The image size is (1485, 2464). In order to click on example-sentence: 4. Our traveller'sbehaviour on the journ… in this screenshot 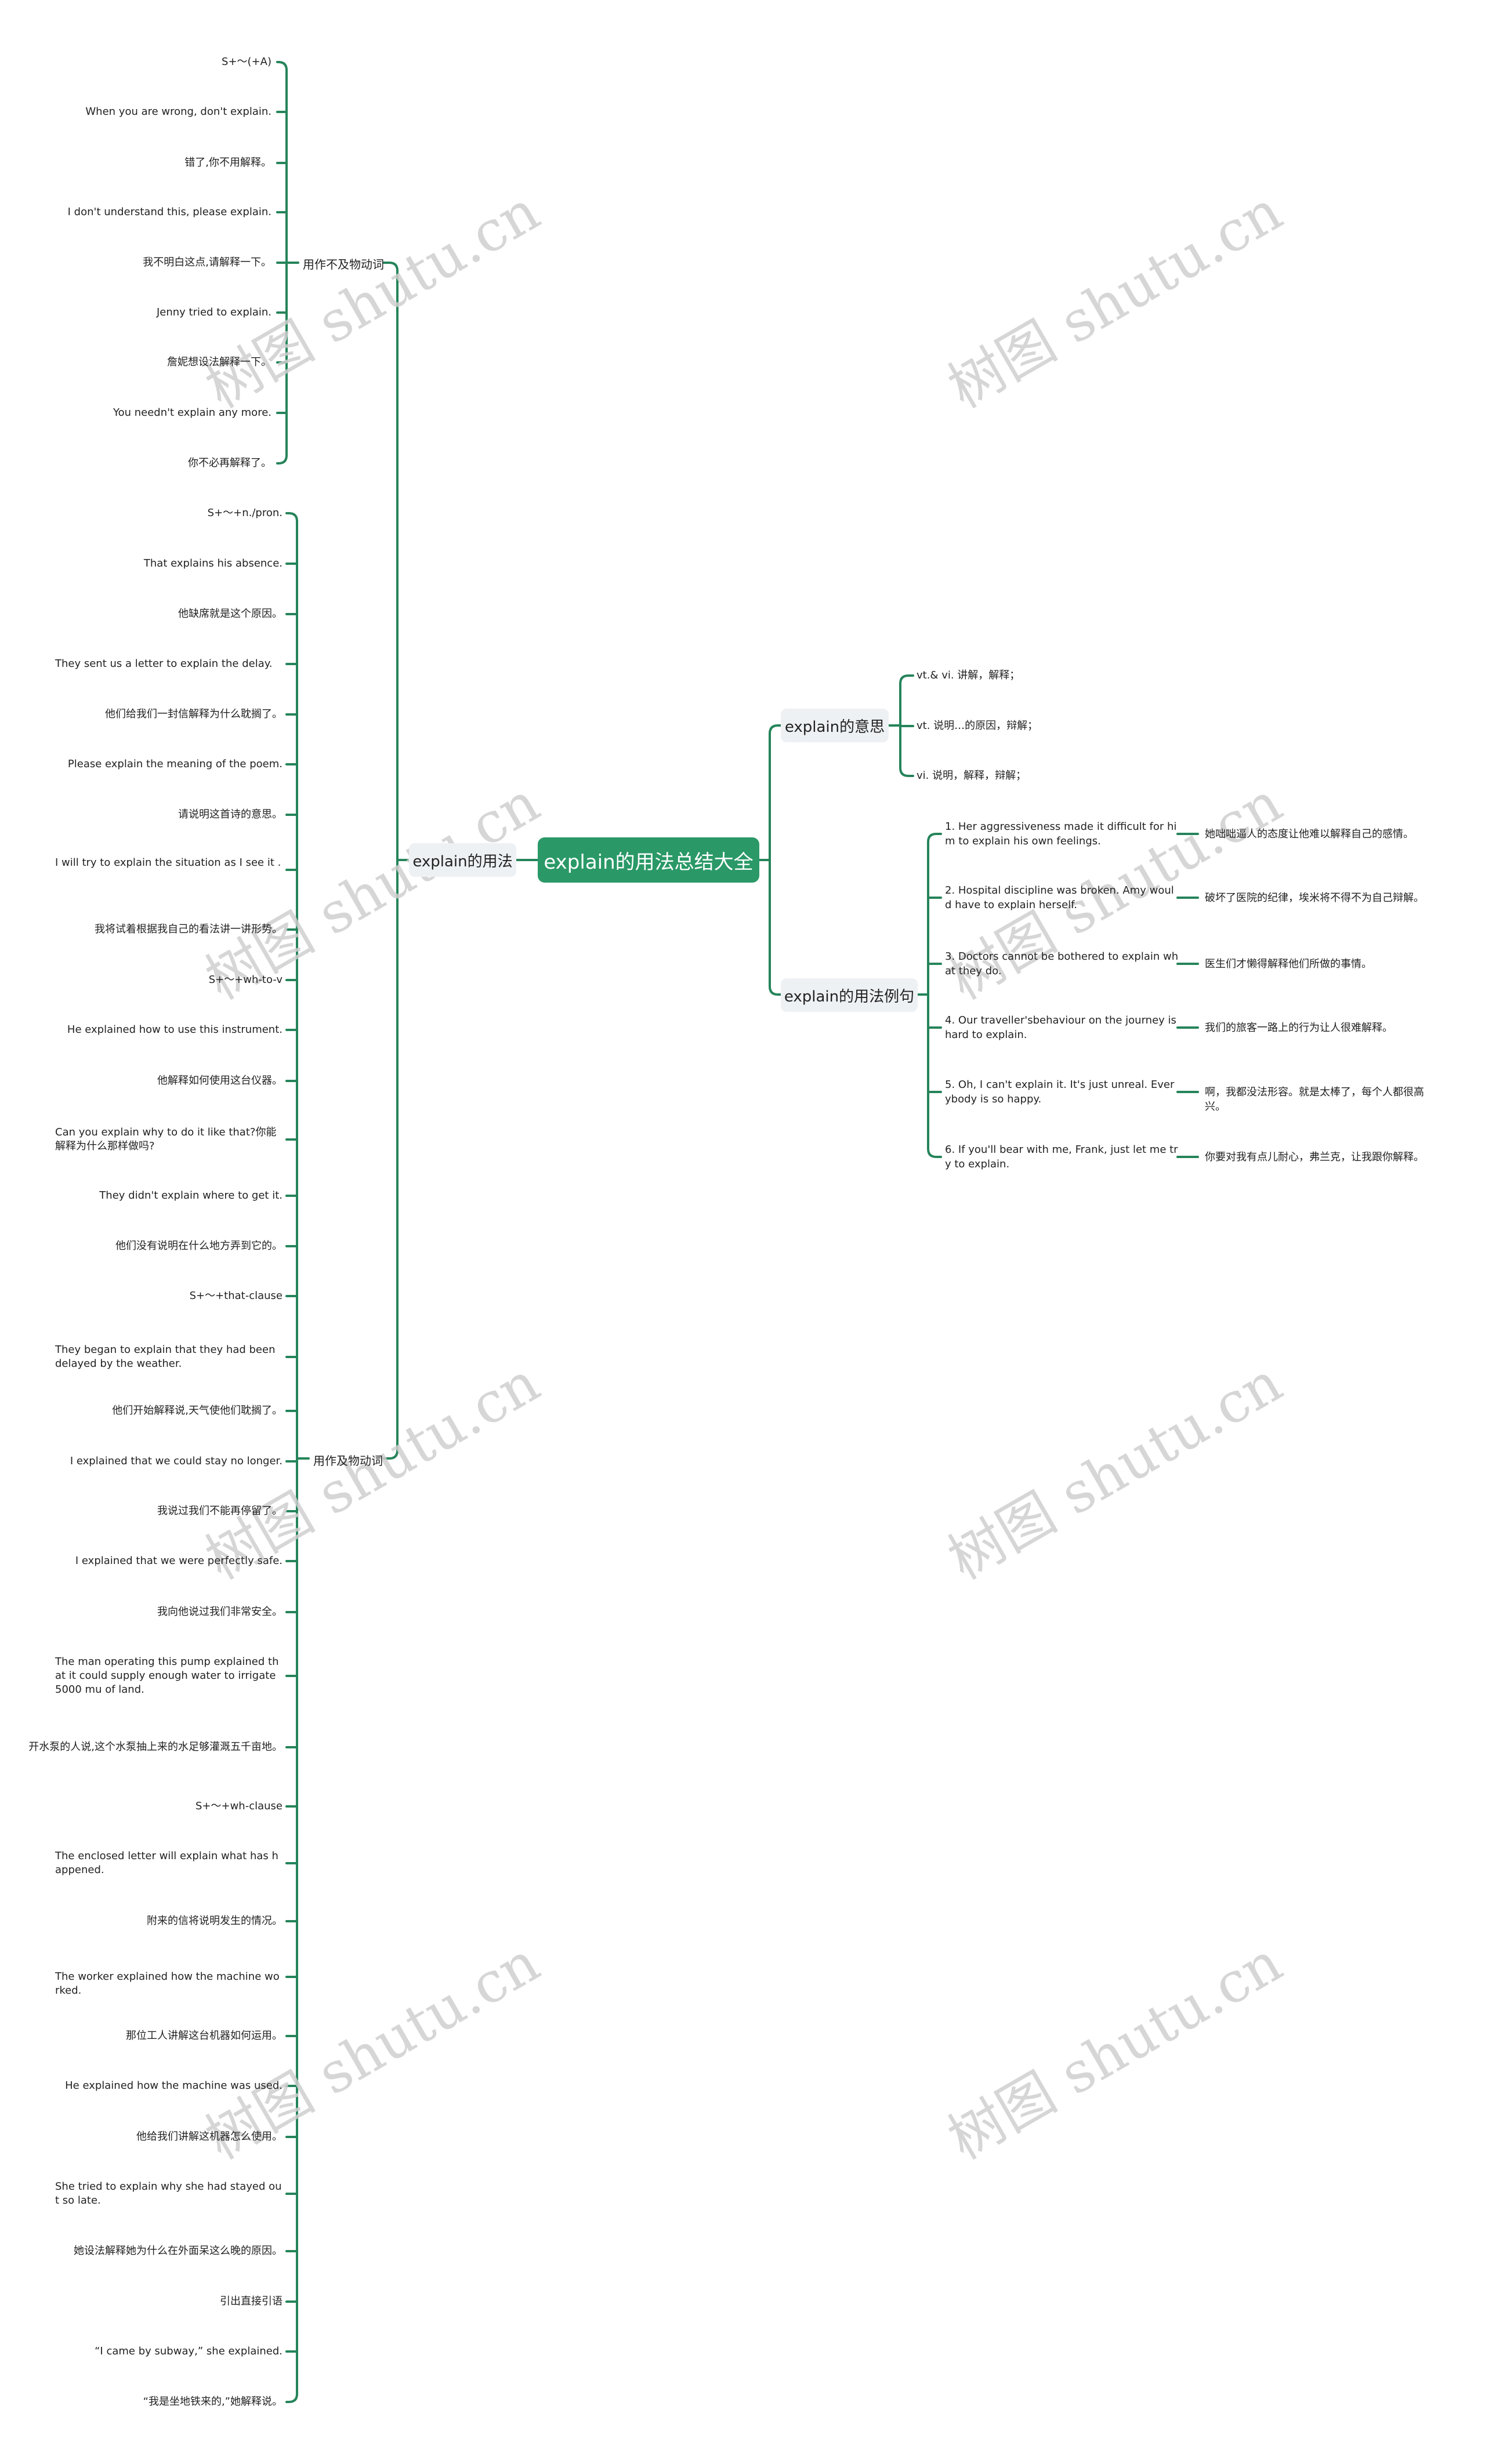, I will do `click(1062, 1027)`.